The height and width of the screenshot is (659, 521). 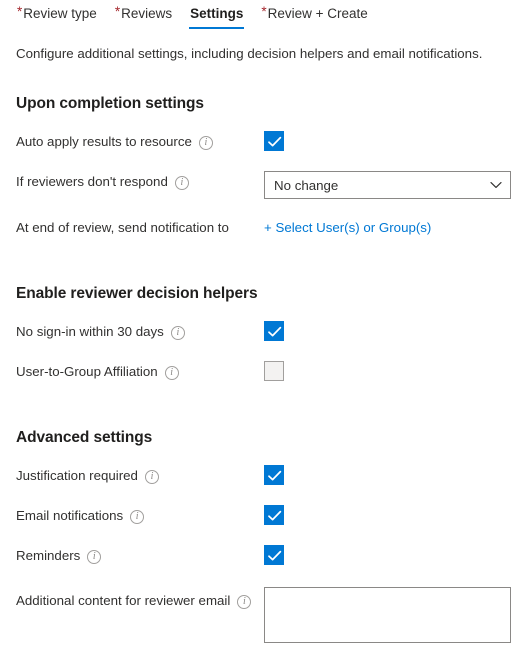 I want to click on row-label-group: Auto apply results to resource i, so click(x=140, y=141).